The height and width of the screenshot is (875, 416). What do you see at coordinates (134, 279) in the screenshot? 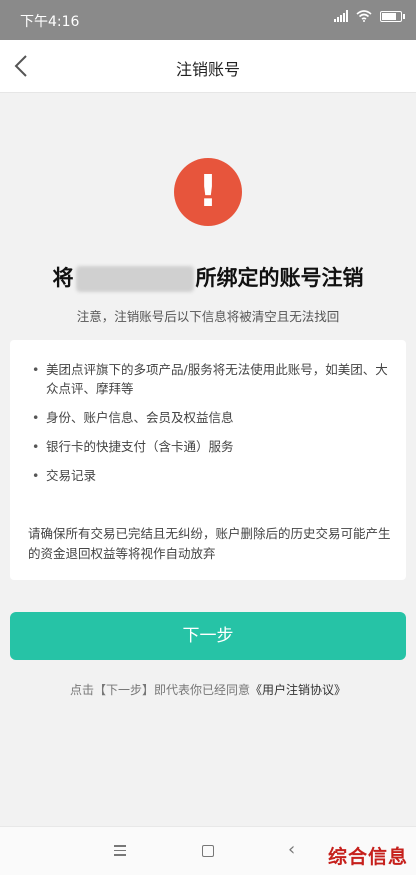
I see `masked-account` at bounding box center [134, 279].